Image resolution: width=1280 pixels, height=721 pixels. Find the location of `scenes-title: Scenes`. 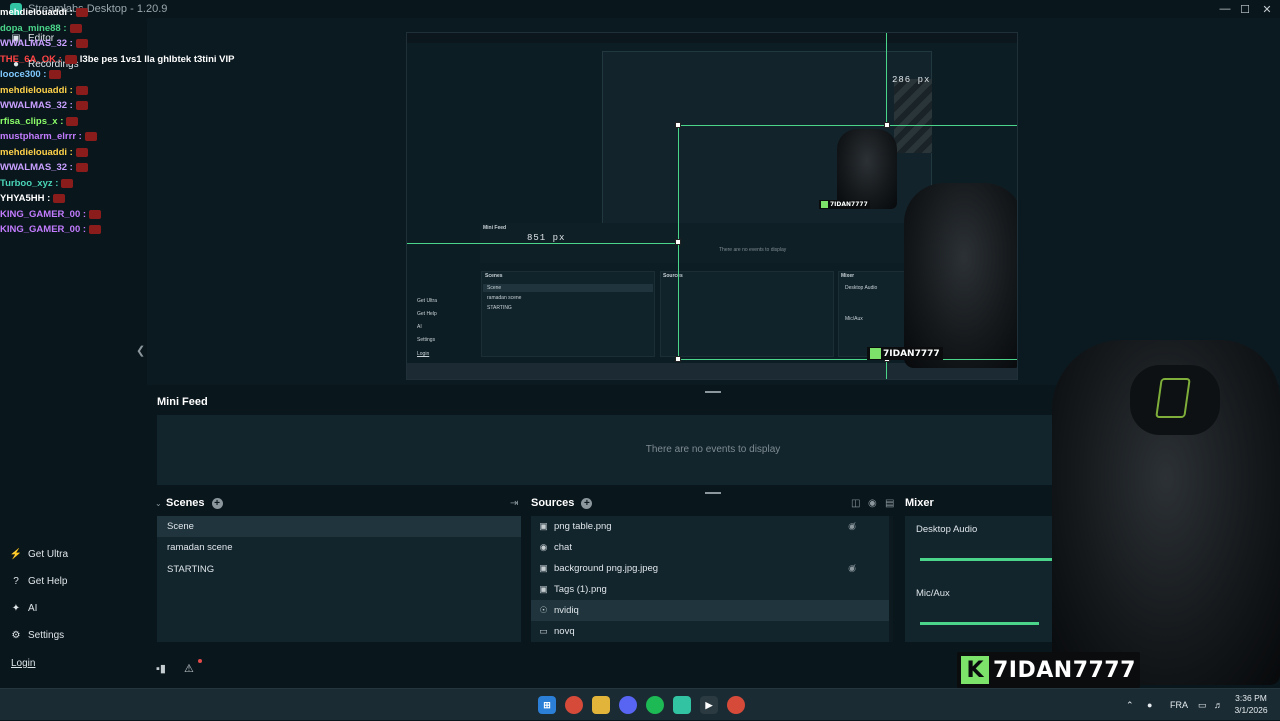

scenes-title: Scenes is located at coordinates (185, 503).